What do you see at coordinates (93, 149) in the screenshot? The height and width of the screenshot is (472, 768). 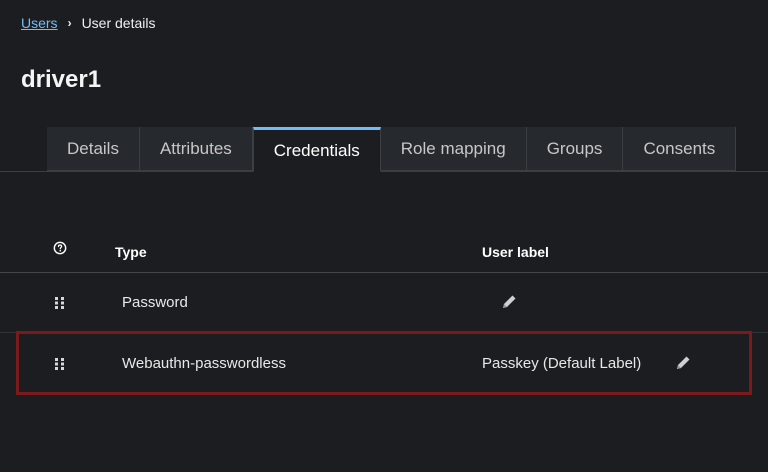 I see `tab-details: Details` at bounding box center [93, 149].